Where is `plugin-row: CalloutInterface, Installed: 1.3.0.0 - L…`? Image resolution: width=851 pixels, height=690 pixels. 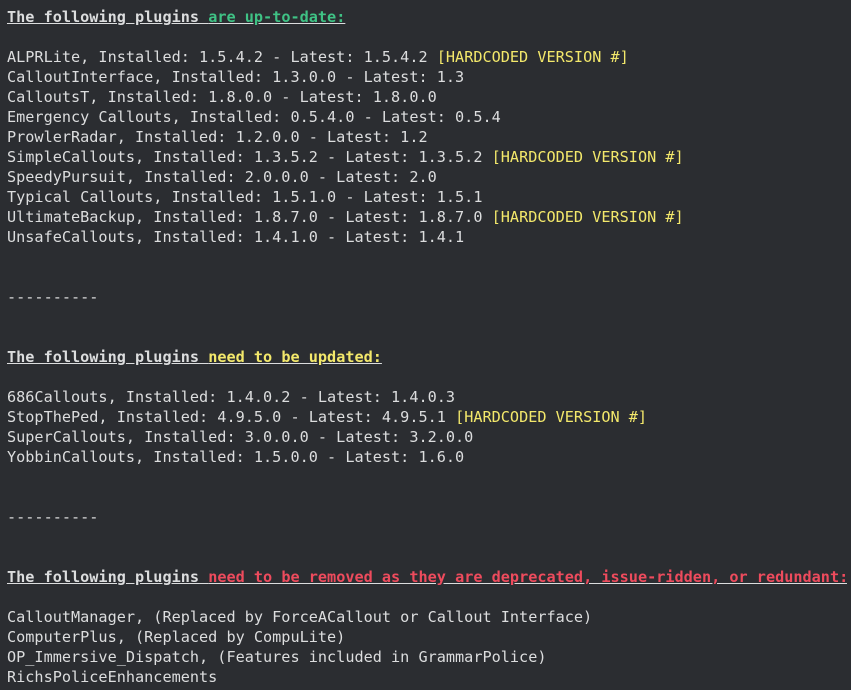 plugin-row: CalloutInterface, Installed: 1.3.0.0 - L… is located at coordinates (236, 77).